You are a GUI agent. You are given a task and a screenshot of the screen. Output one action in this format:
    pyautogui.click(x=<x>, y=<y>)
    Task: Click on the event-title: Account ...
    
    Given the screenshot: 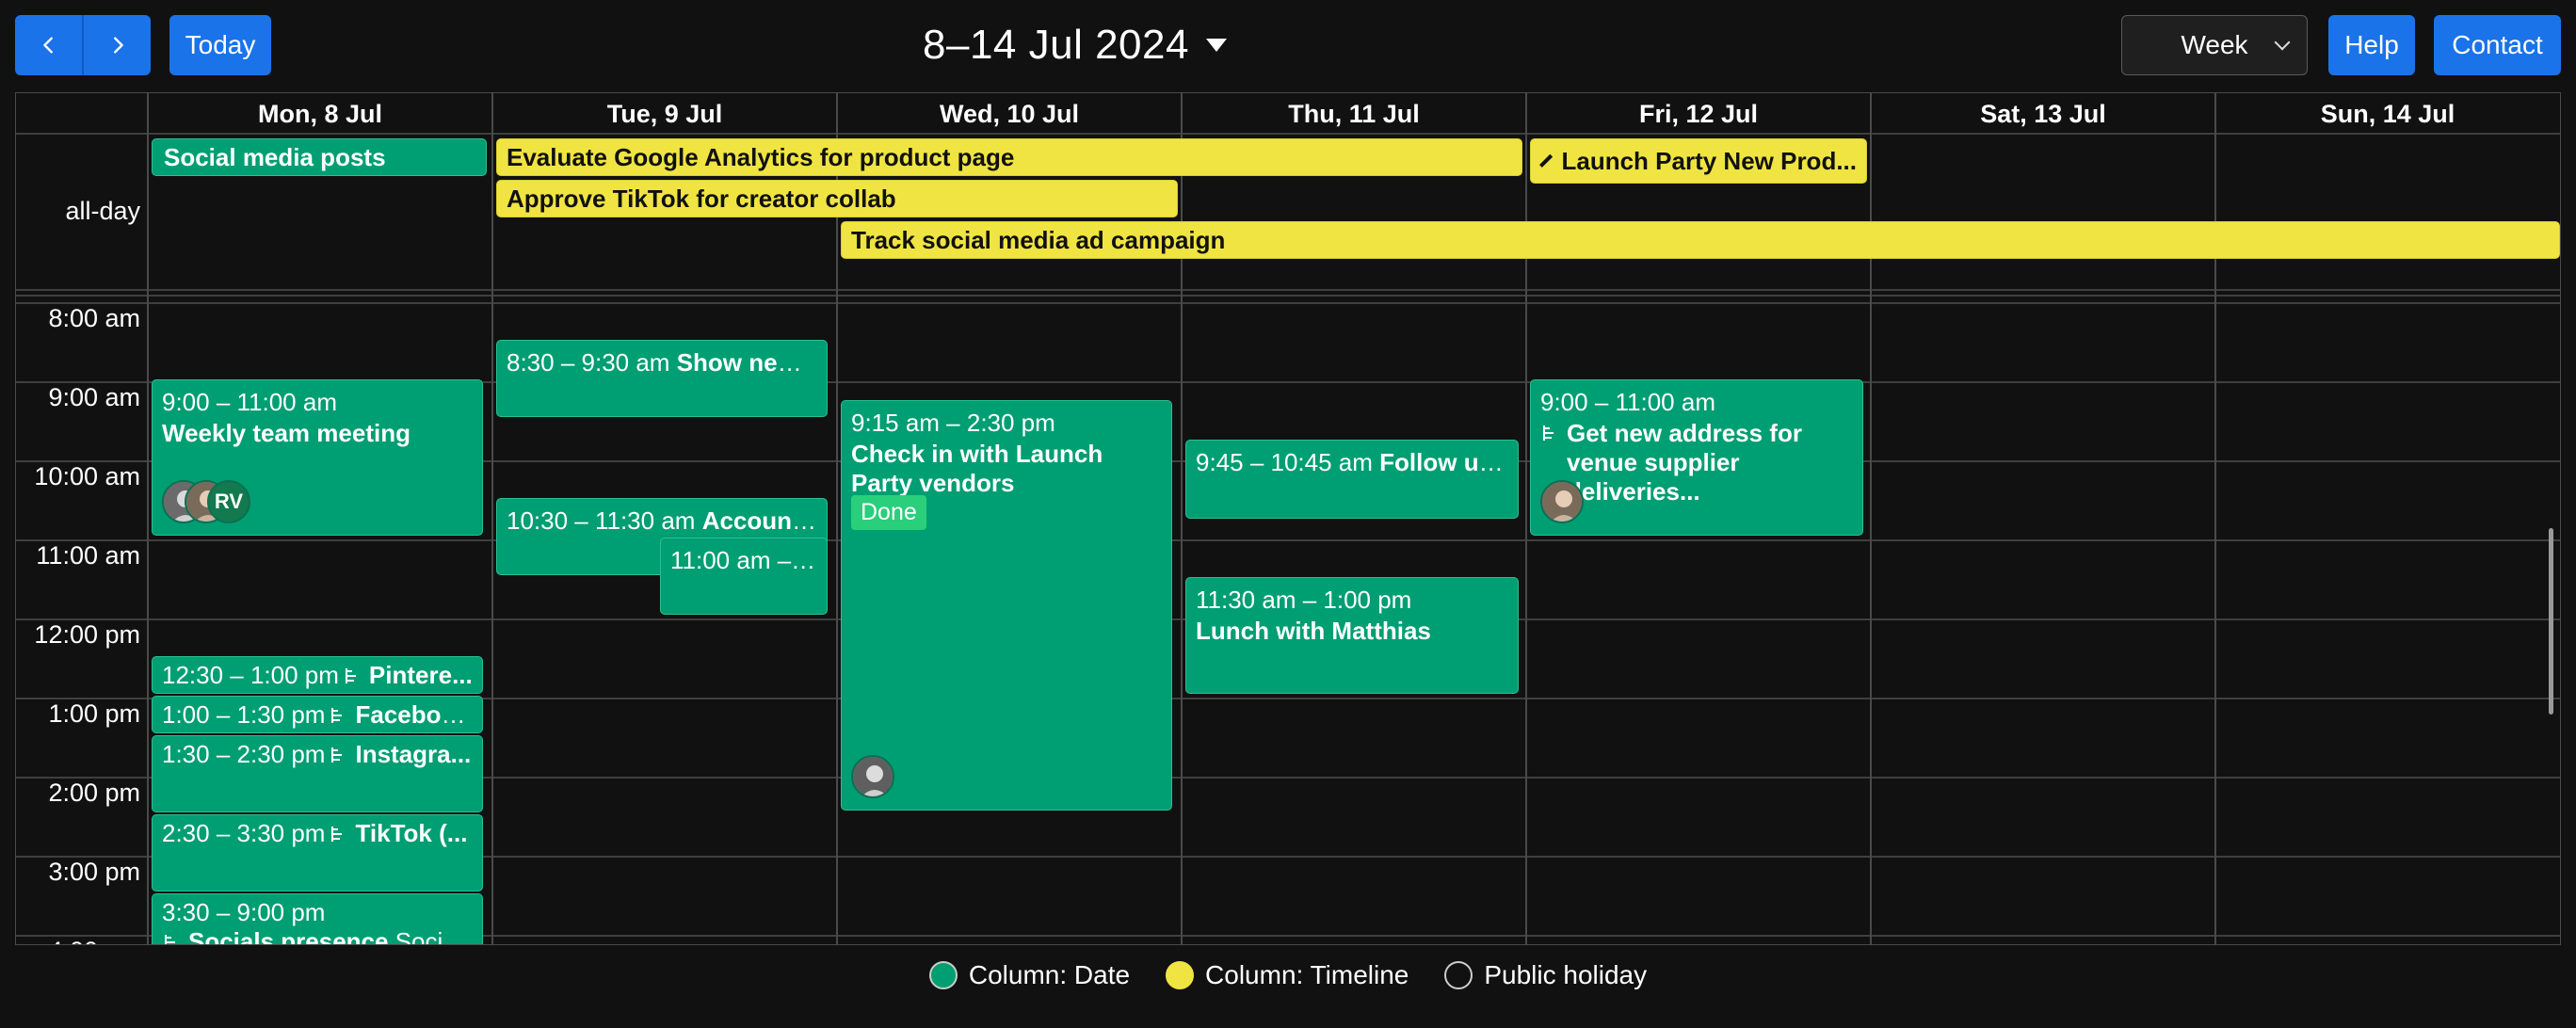 What is the action you would take?
    pyautogui.click(x=764, y=520)
    